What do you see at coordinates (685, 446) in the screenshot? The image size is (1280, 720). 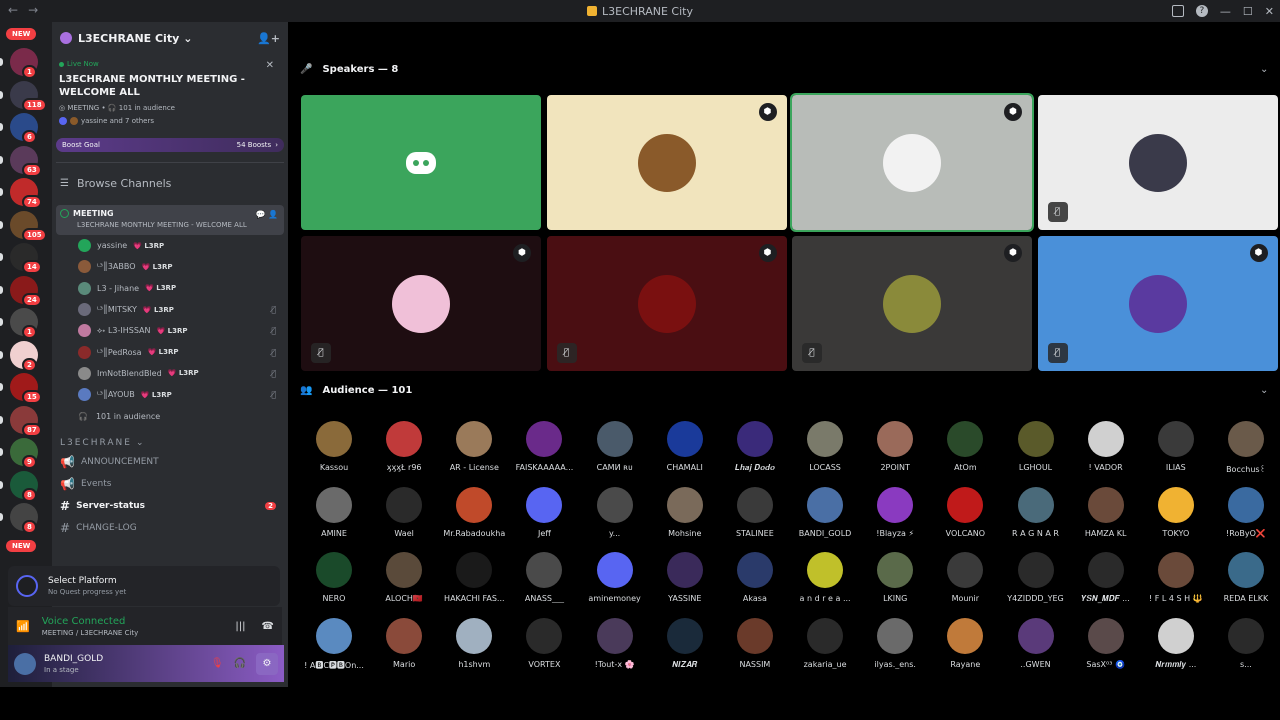 I see `audience-member: CHAMALI` at bounding box center [685, 446].